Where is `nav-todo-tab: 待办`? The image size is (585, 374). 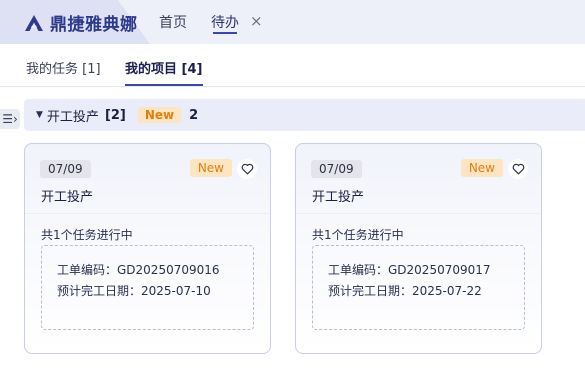 nav-todo-tab: 待办 is located at coordinates (225, 22).